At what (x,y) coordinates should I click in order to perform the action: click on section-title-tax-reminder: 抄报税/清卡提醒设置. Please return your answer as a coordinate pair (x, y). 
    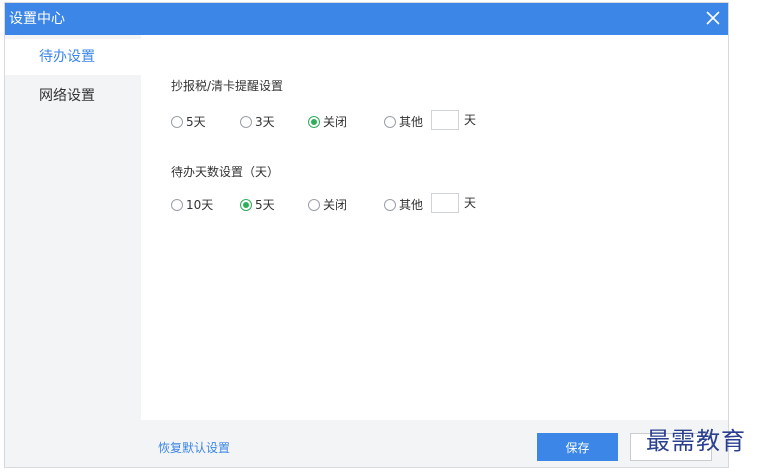
    Looking at the image, I should click on (227, 86).